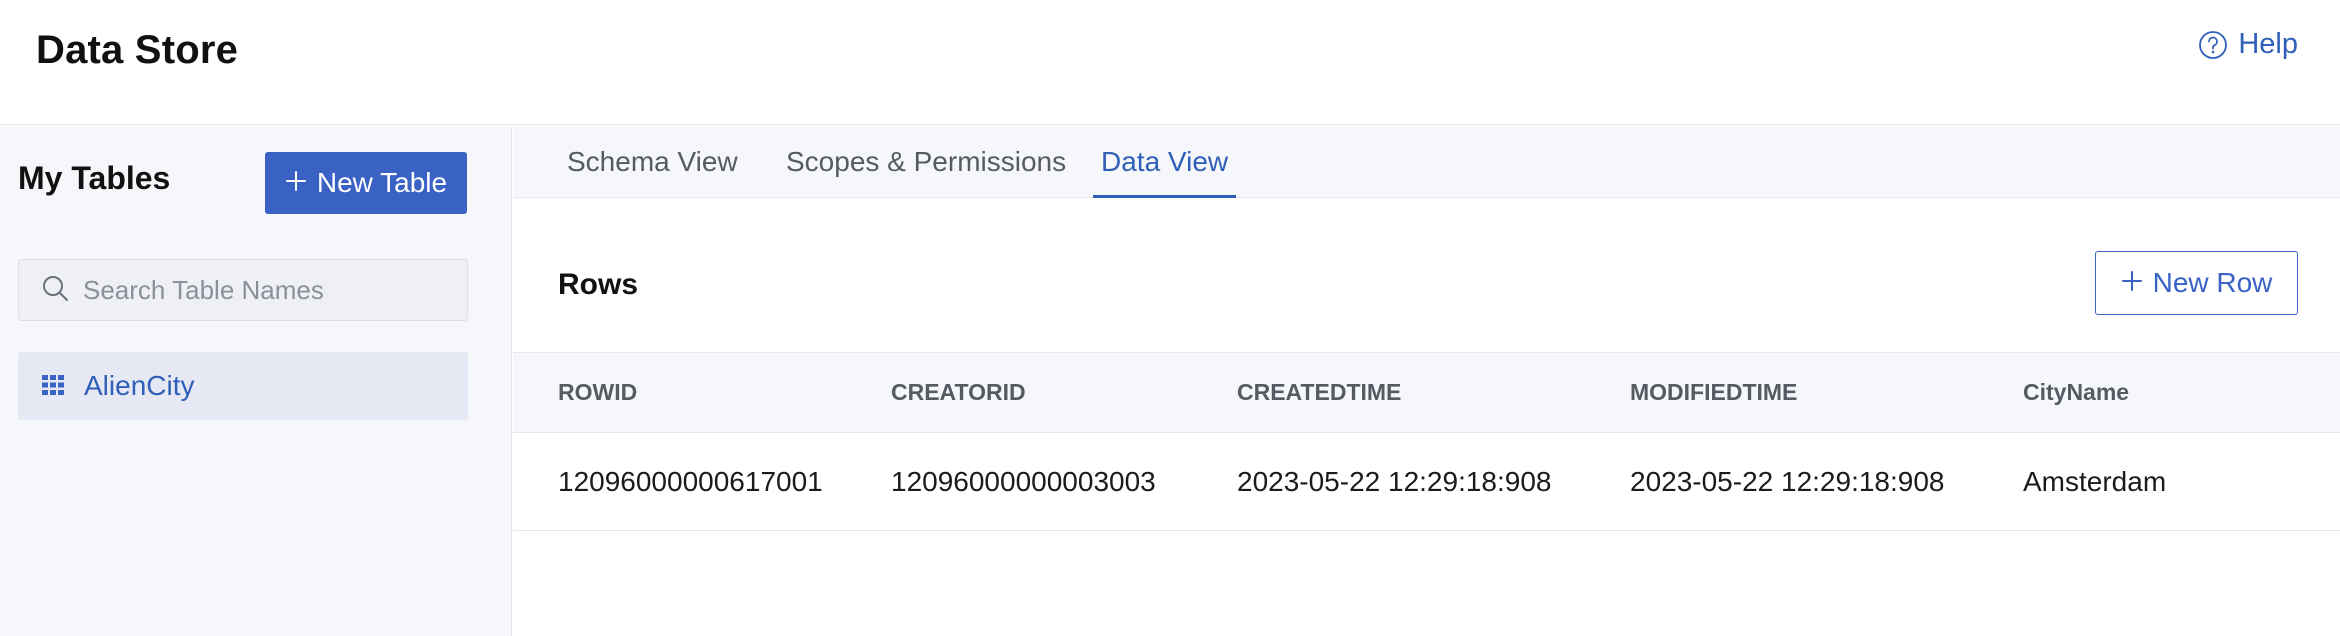 The image size is (2340, 636). What do you see at coordinates (53, 386) in the screenshot?
I see `grid-table-icon` at bounding box center [53, 386].